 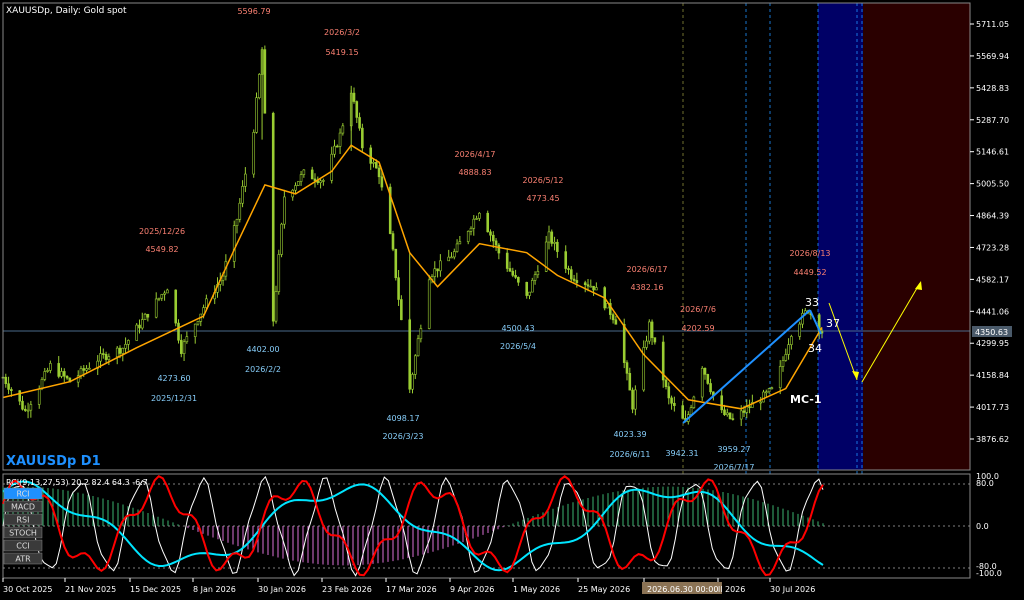 I want to click on high-annotation-price: 5419.15, so click(x=341, y=52).